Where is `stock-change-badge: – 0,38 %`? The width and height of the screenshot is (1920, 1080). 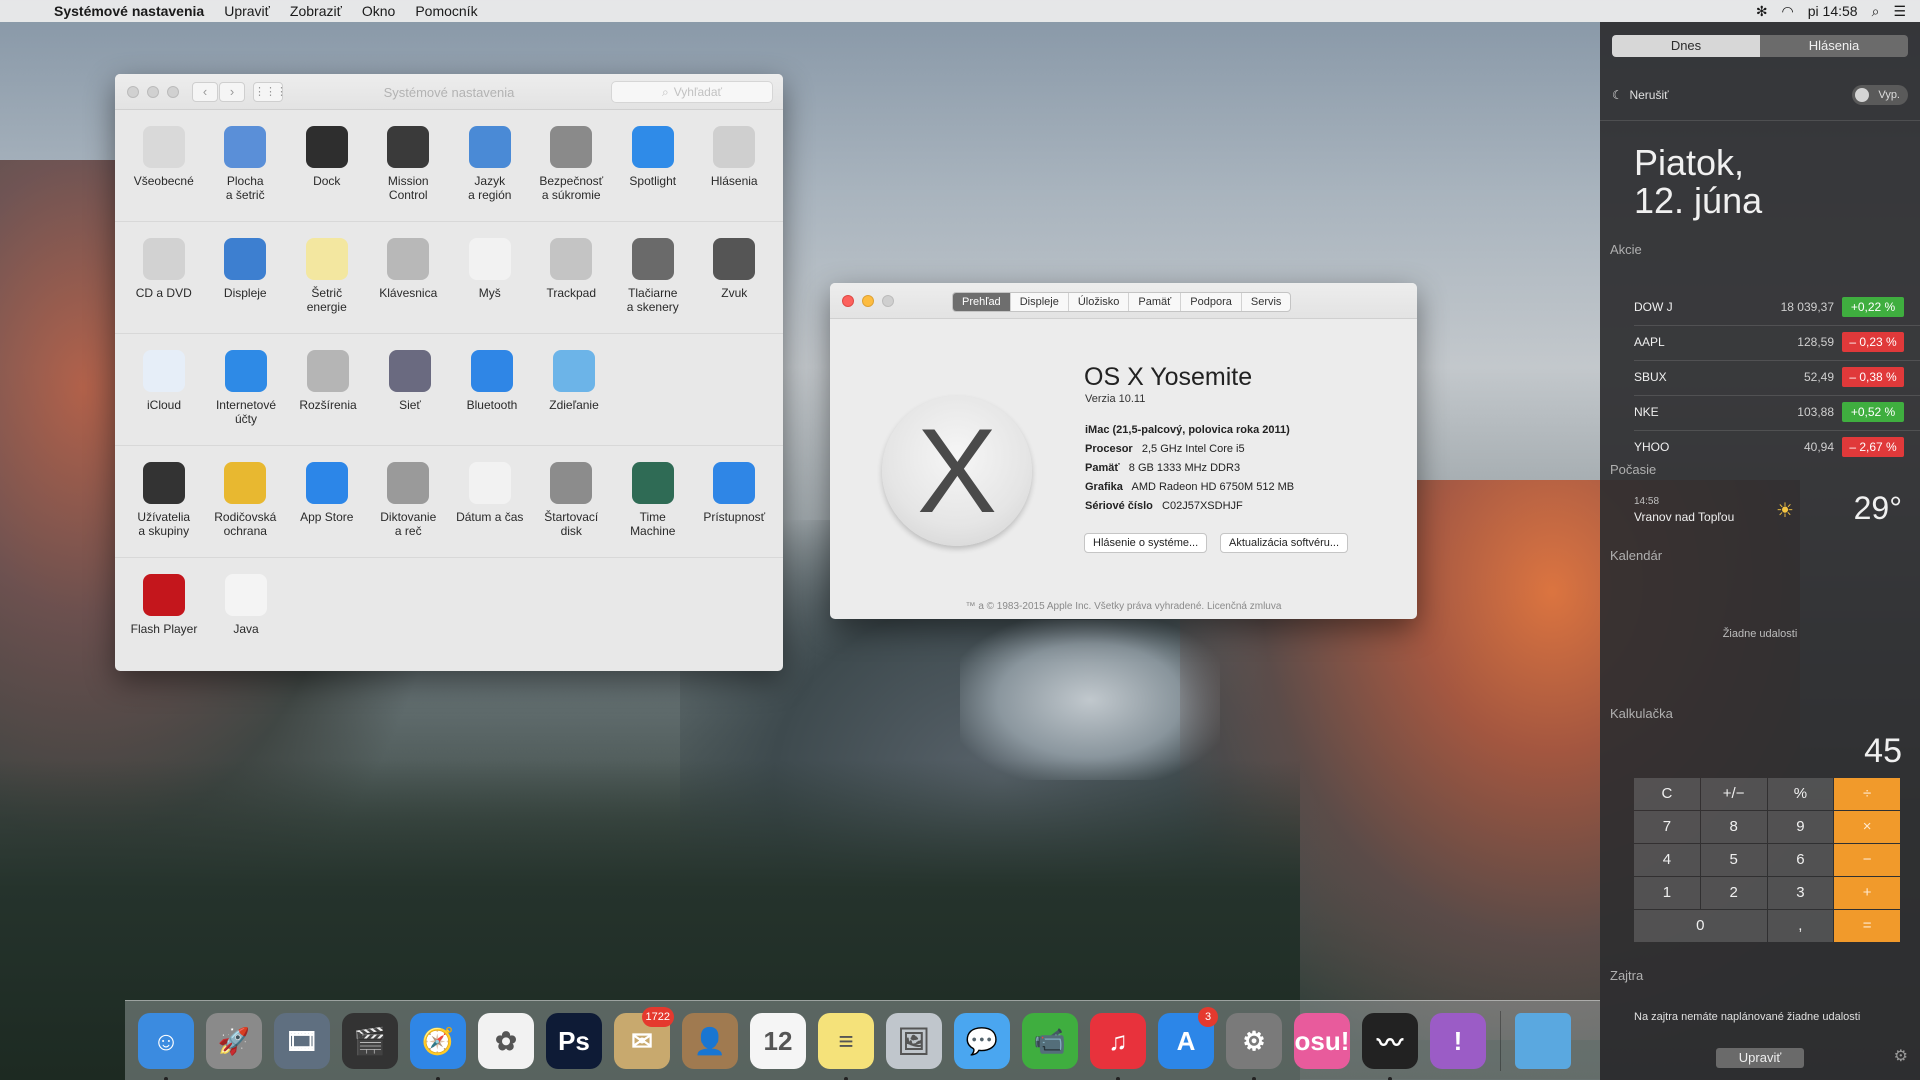
stock-change-badge: – 0,38 % is located at coordinates (1873, 377).